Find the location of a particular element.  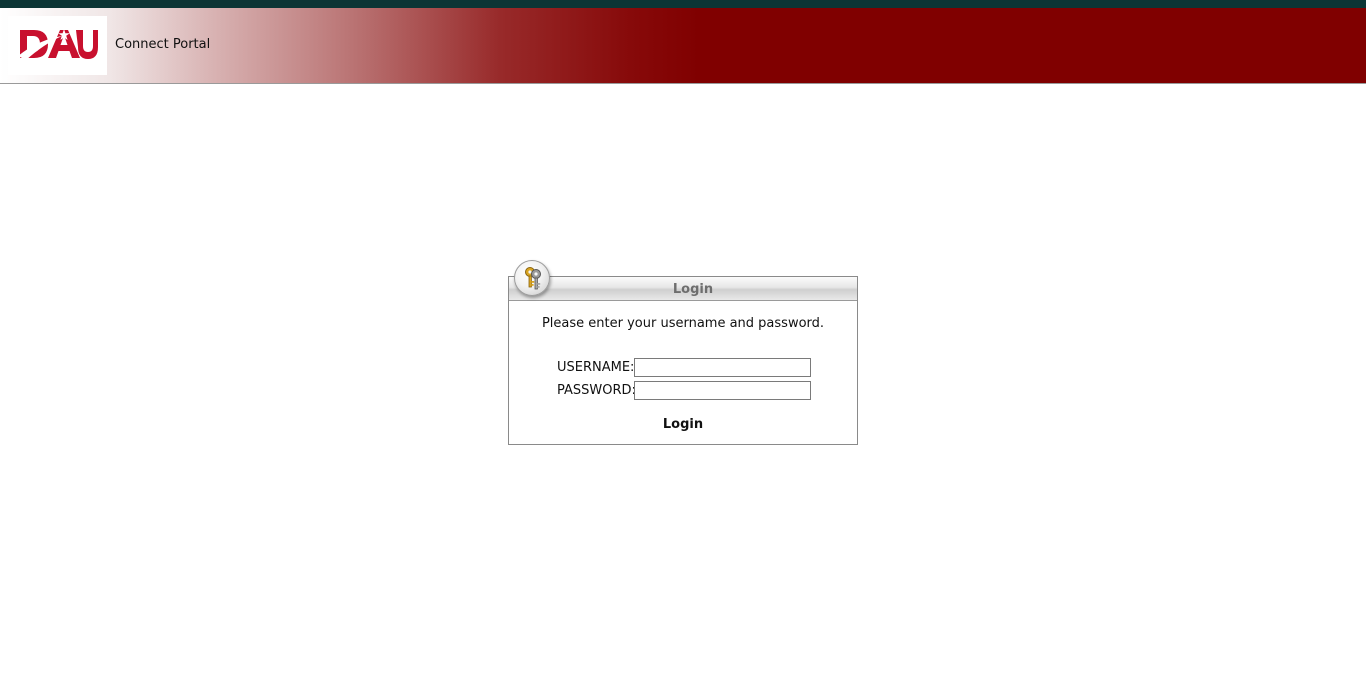

top-accent-strip is located at coordinates (683, 4).